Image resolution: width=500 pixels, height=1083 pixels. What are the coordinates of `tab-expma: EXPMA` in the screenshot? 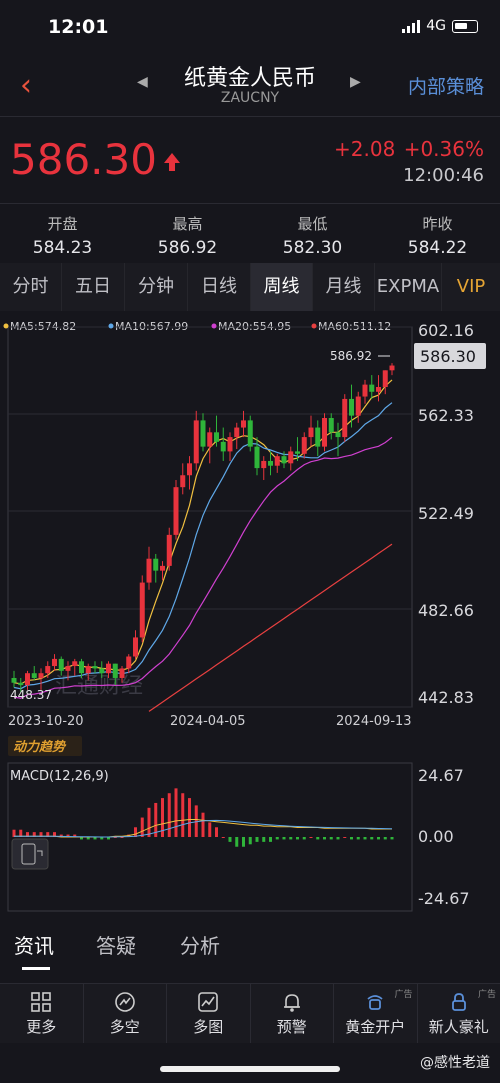 It's located at (408, 287).